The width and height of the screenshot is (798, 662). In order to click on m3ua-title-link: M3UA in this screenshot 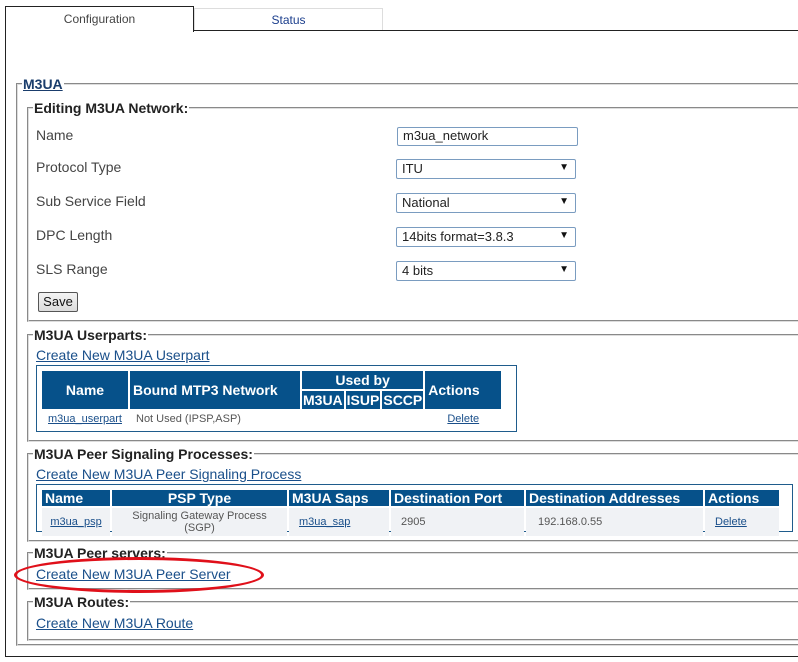, I will do `click(43, 84)`.